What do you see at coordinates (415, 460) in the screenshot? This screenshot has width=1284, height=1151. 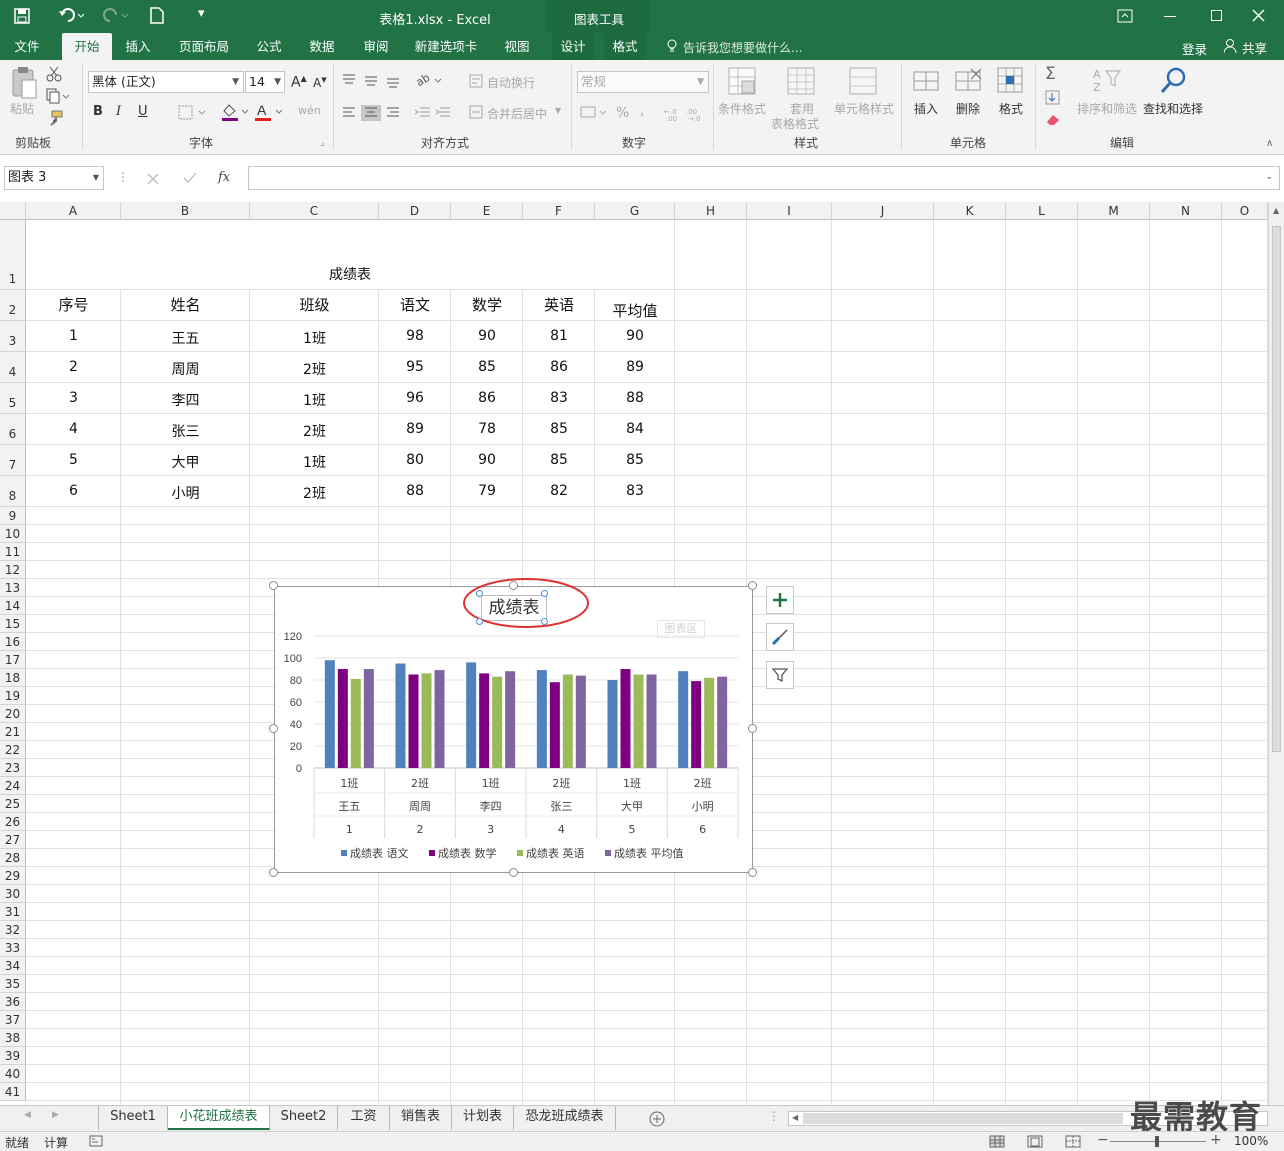 I see `data-cell: 80` at bounding box center [415, 460].